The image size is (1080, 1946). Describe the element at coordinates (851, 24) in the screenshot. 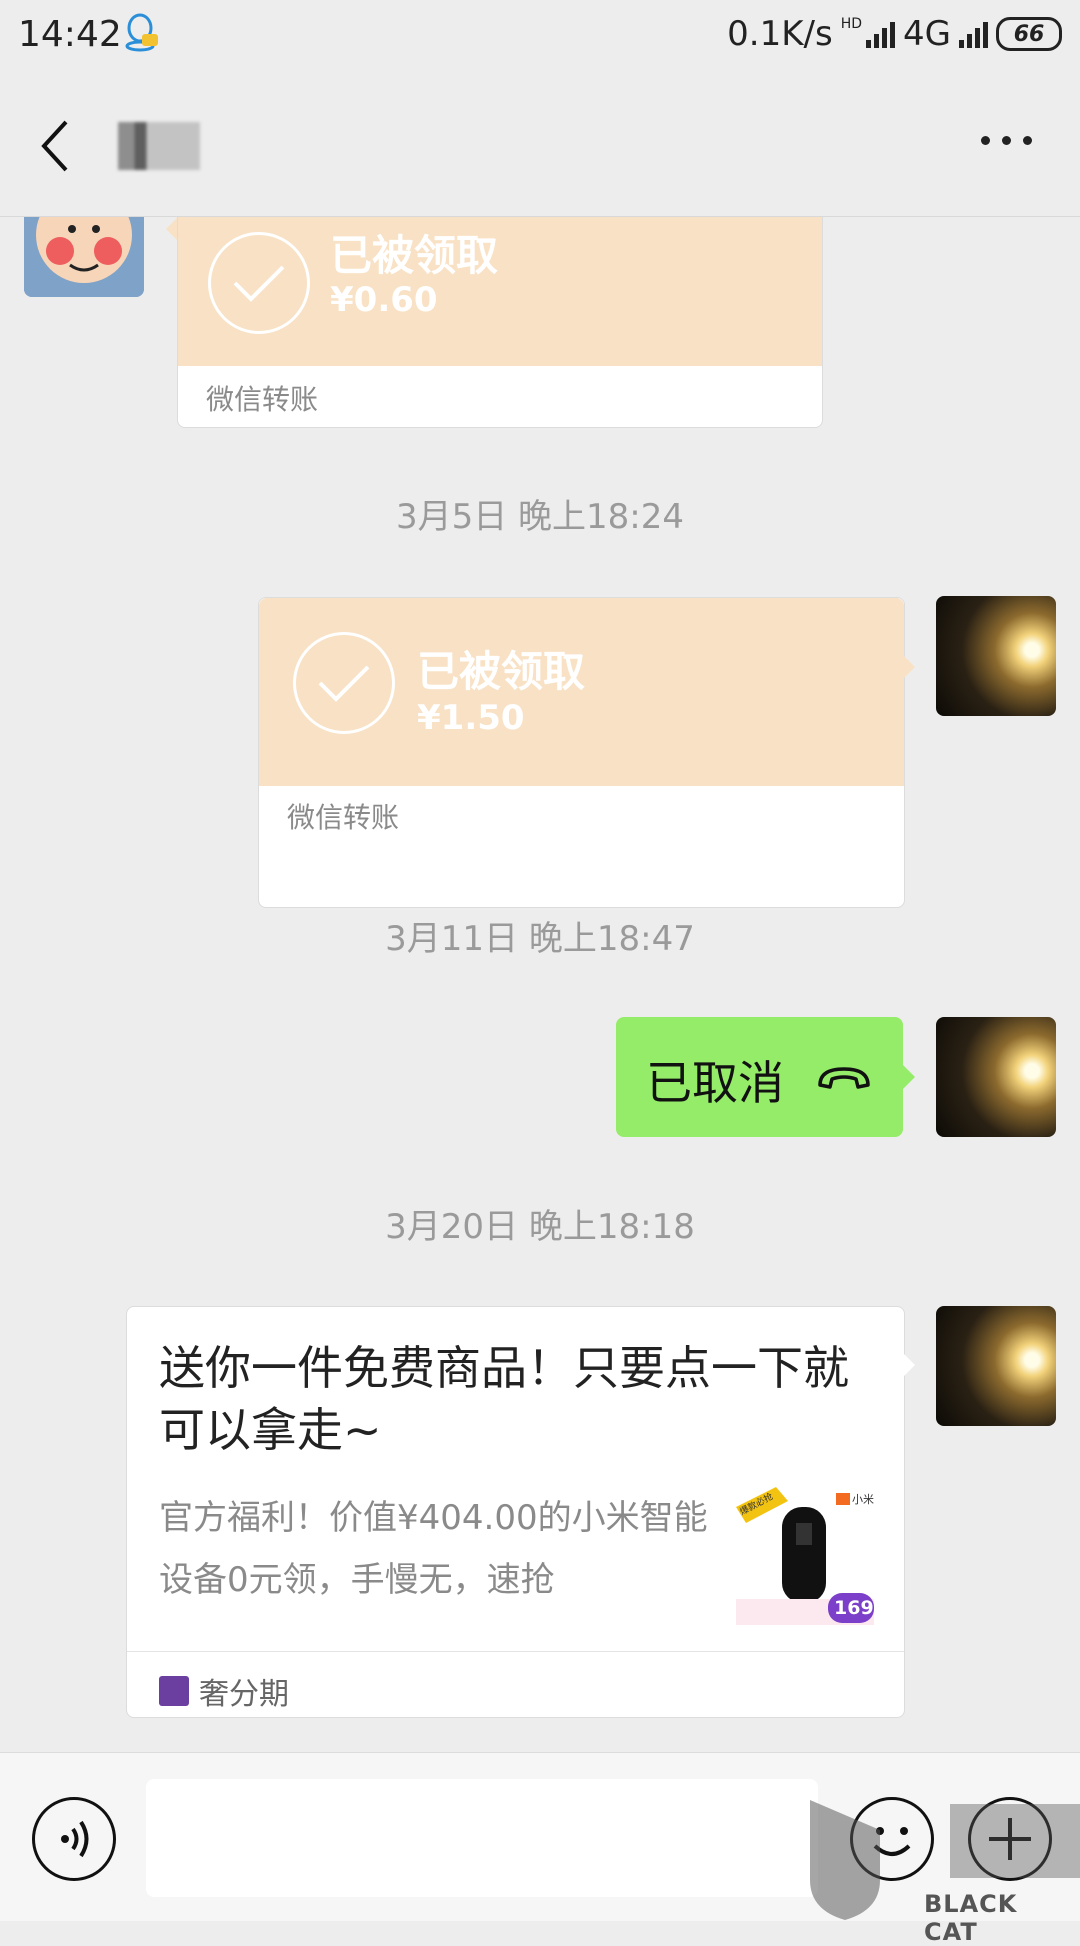

I see `hd-label: HD` at that location.